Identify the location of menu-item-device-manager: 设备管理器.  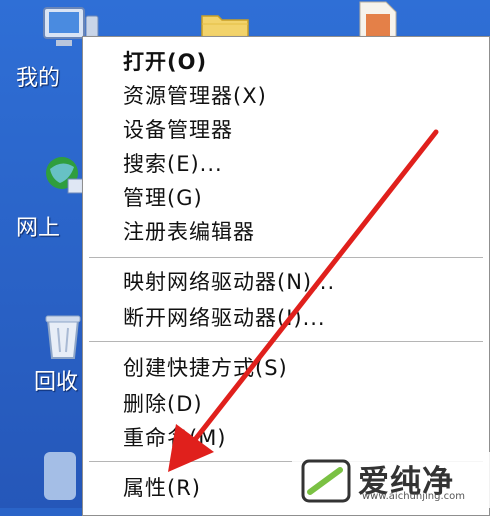
(178, 130).